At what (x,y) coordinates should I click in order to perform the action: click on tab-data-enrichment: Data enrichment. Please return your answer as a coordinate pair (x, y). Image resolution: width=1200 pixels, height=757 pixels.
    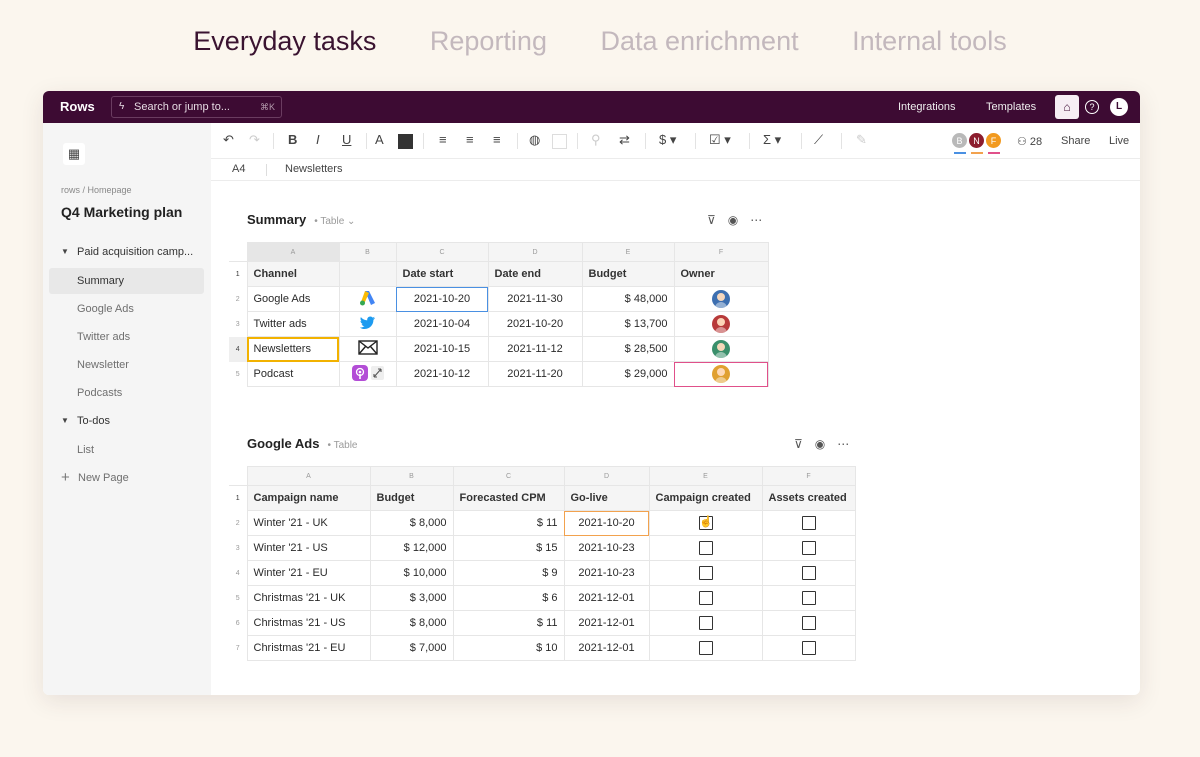
    Looking at the image, I should click on (699, 41).